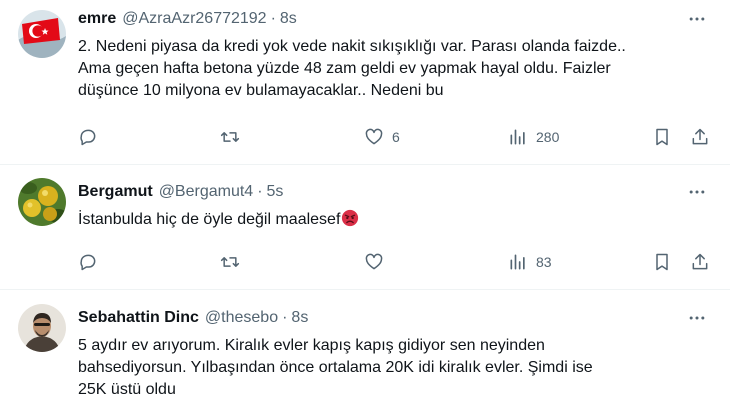 This screenshot has width=730, height=420. I want to click on author-handle: @thesebo, so click(241, 318).